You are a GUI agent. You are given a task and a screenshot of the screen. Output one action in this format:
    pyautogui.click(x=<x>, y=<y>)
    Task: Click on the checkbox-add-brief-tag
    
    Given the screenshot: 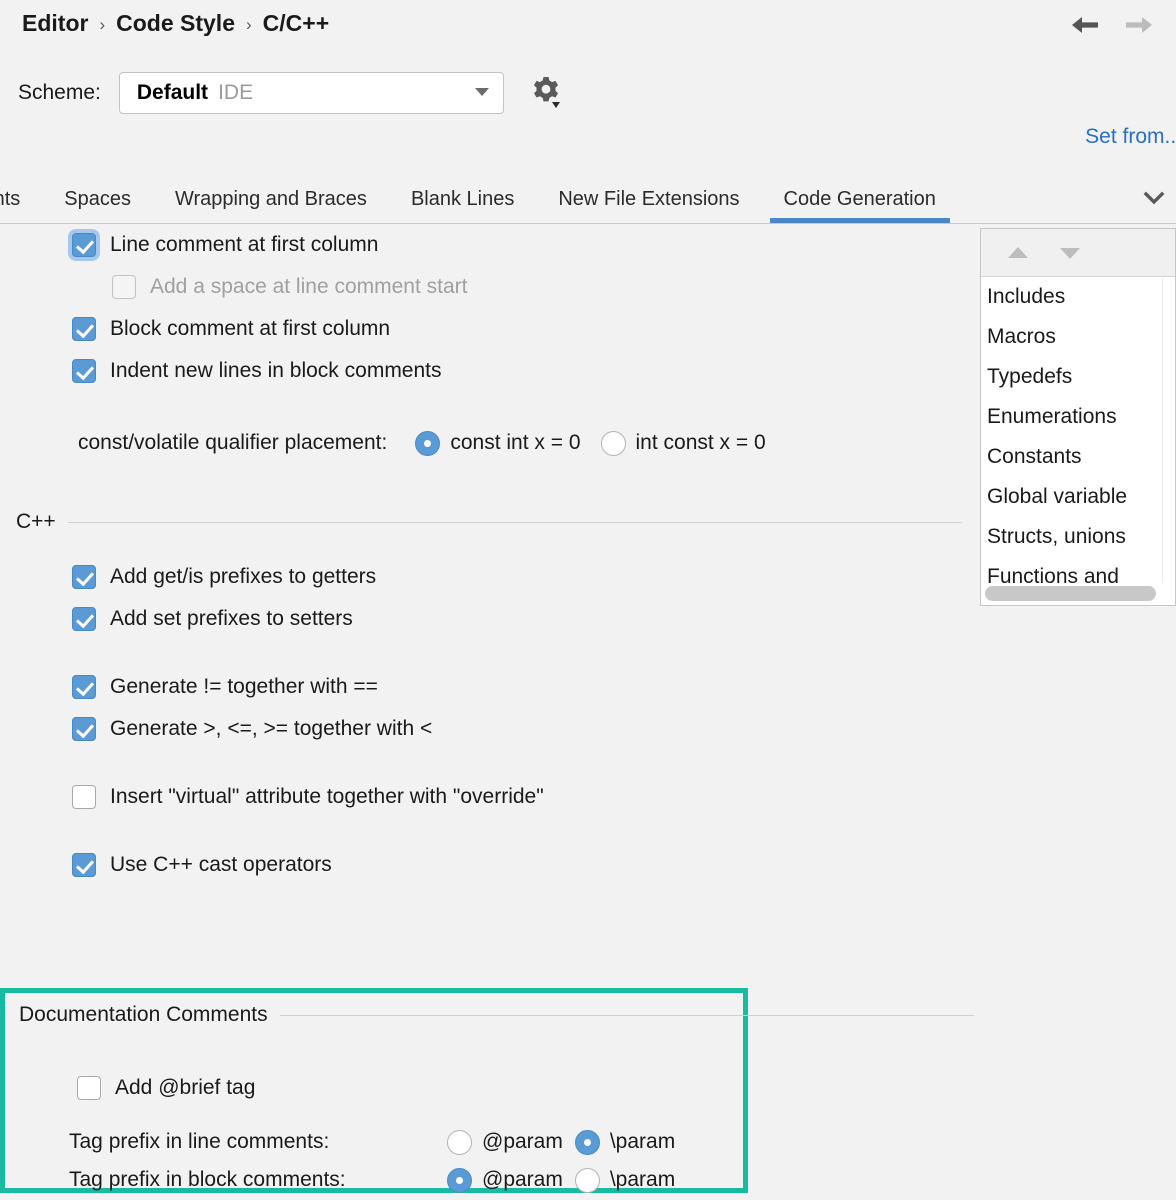 What is the action you would take?
    pyautogui.click(x=89, y=1088)
    